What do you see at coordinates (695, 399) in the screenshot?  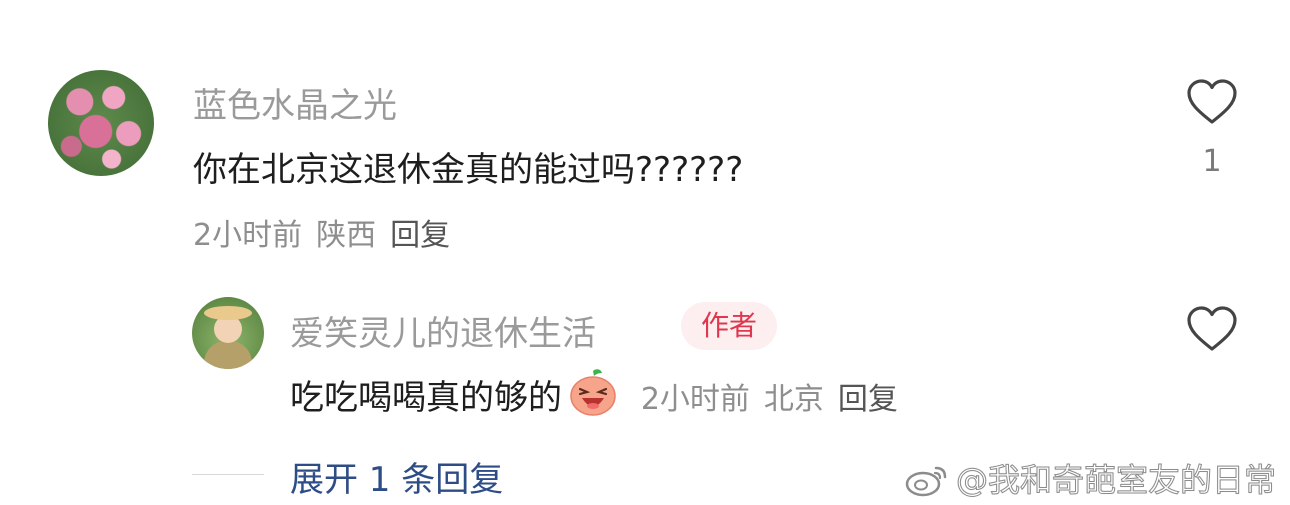 I see `reply-time: 2小时前` at bounding box center [695, 399].